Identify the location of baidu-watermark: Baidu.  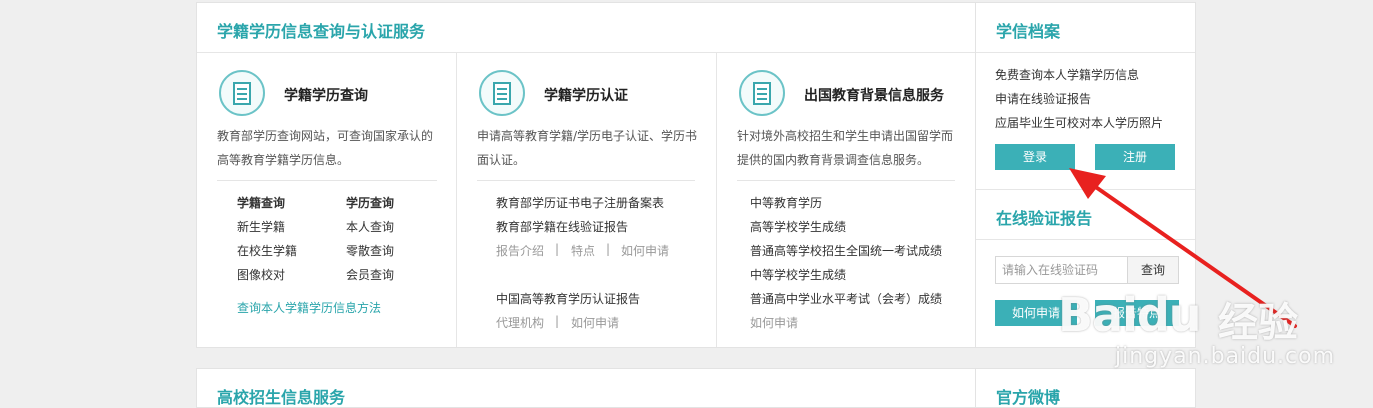
(1130, 315).